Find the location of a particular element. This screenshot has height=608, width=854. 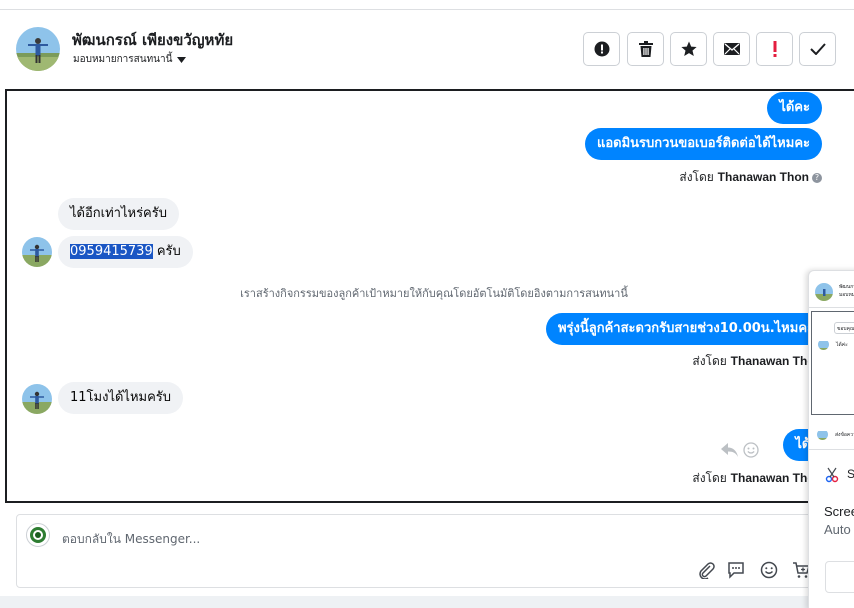

snipping-tool-icon is located at coordinates (832, 475).